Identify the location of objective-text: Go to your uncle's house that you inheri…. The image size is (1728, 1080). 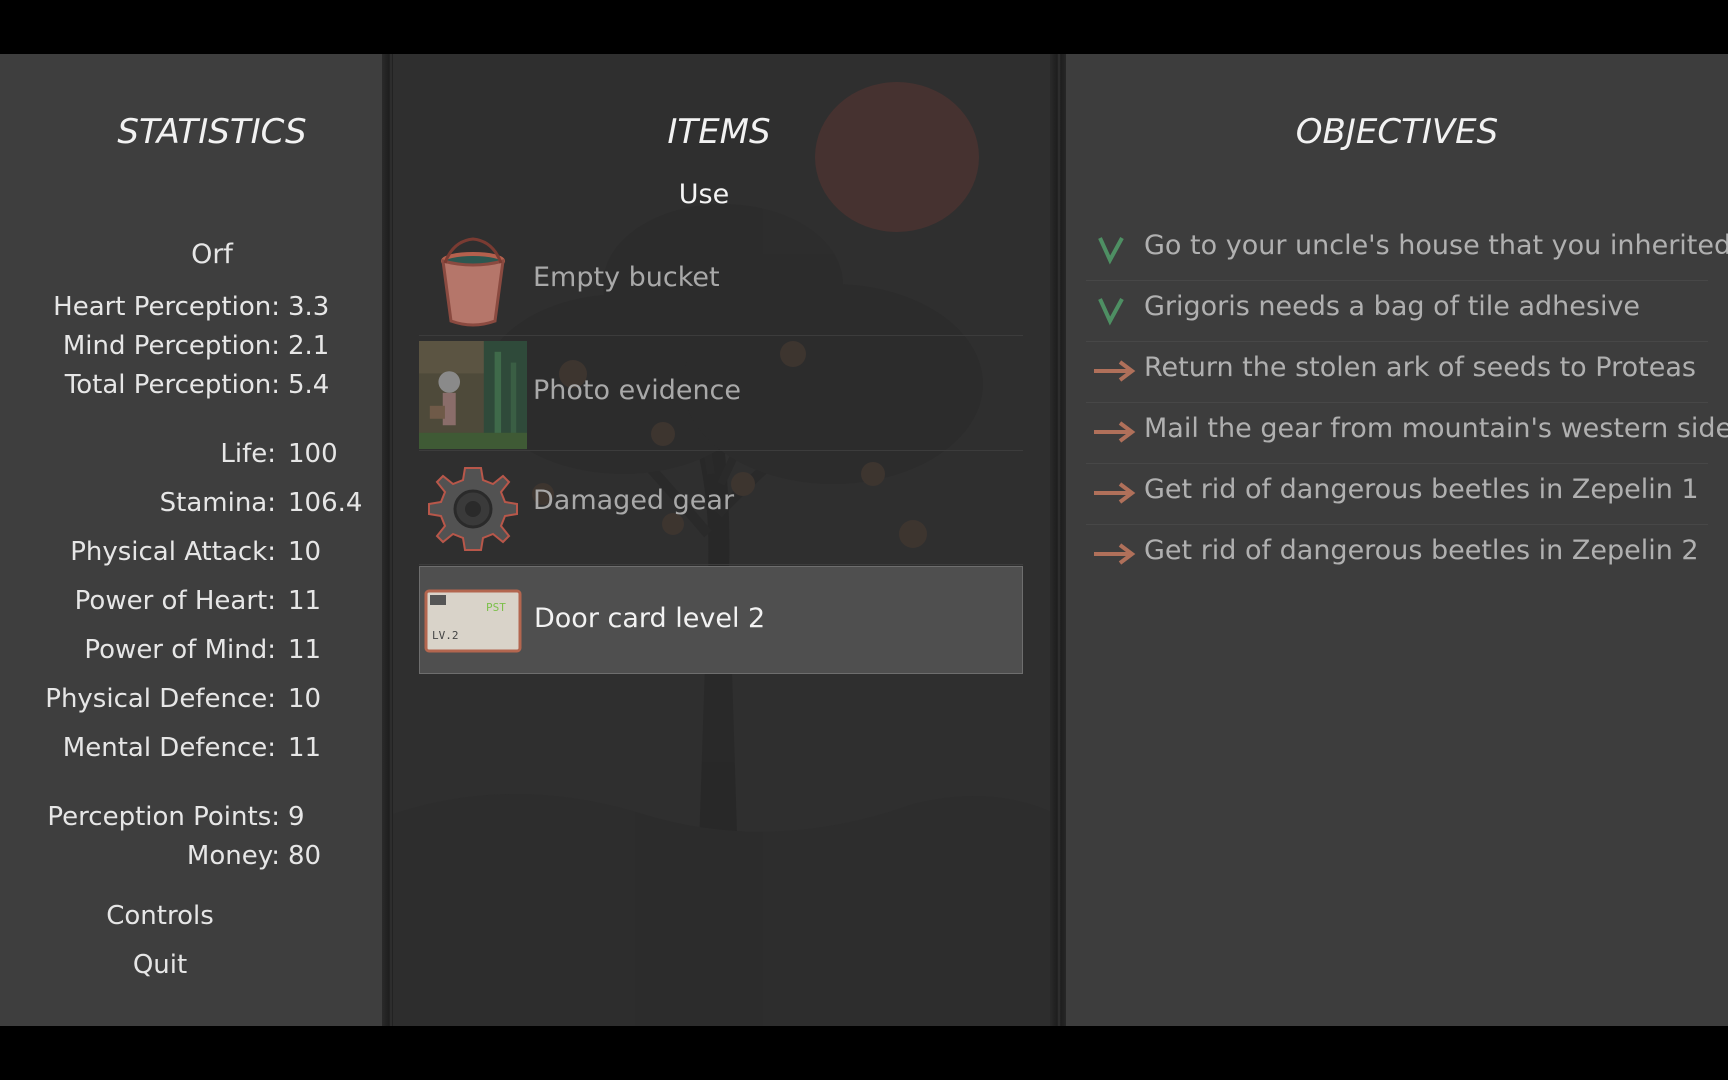
(1436, 245).